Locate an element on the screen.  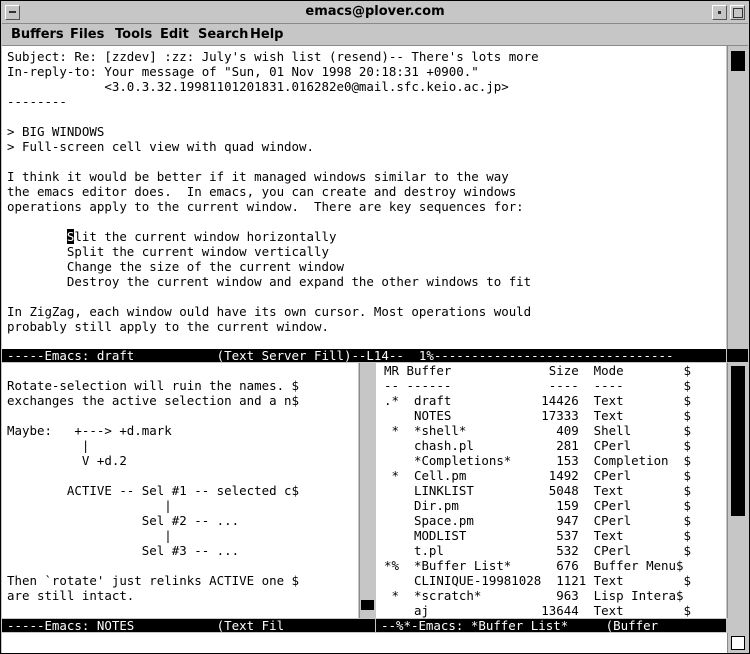
draft-line: Split the current window vertically is located at coordinates (168, 251).